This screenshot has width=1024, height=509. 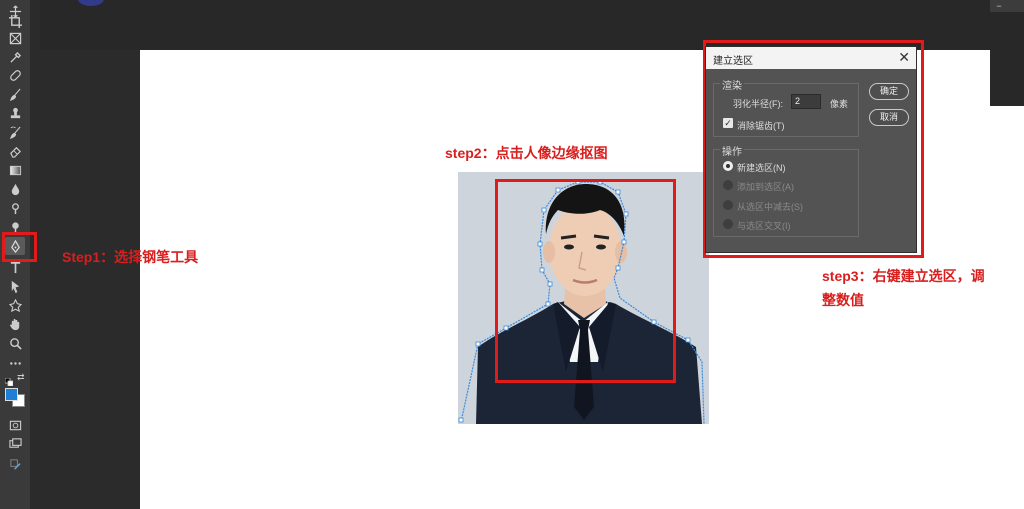 What do you see at coordinates (15, 75) in the screenshot?
I see `healing-brush-icon` at bounding box center [15, 75].